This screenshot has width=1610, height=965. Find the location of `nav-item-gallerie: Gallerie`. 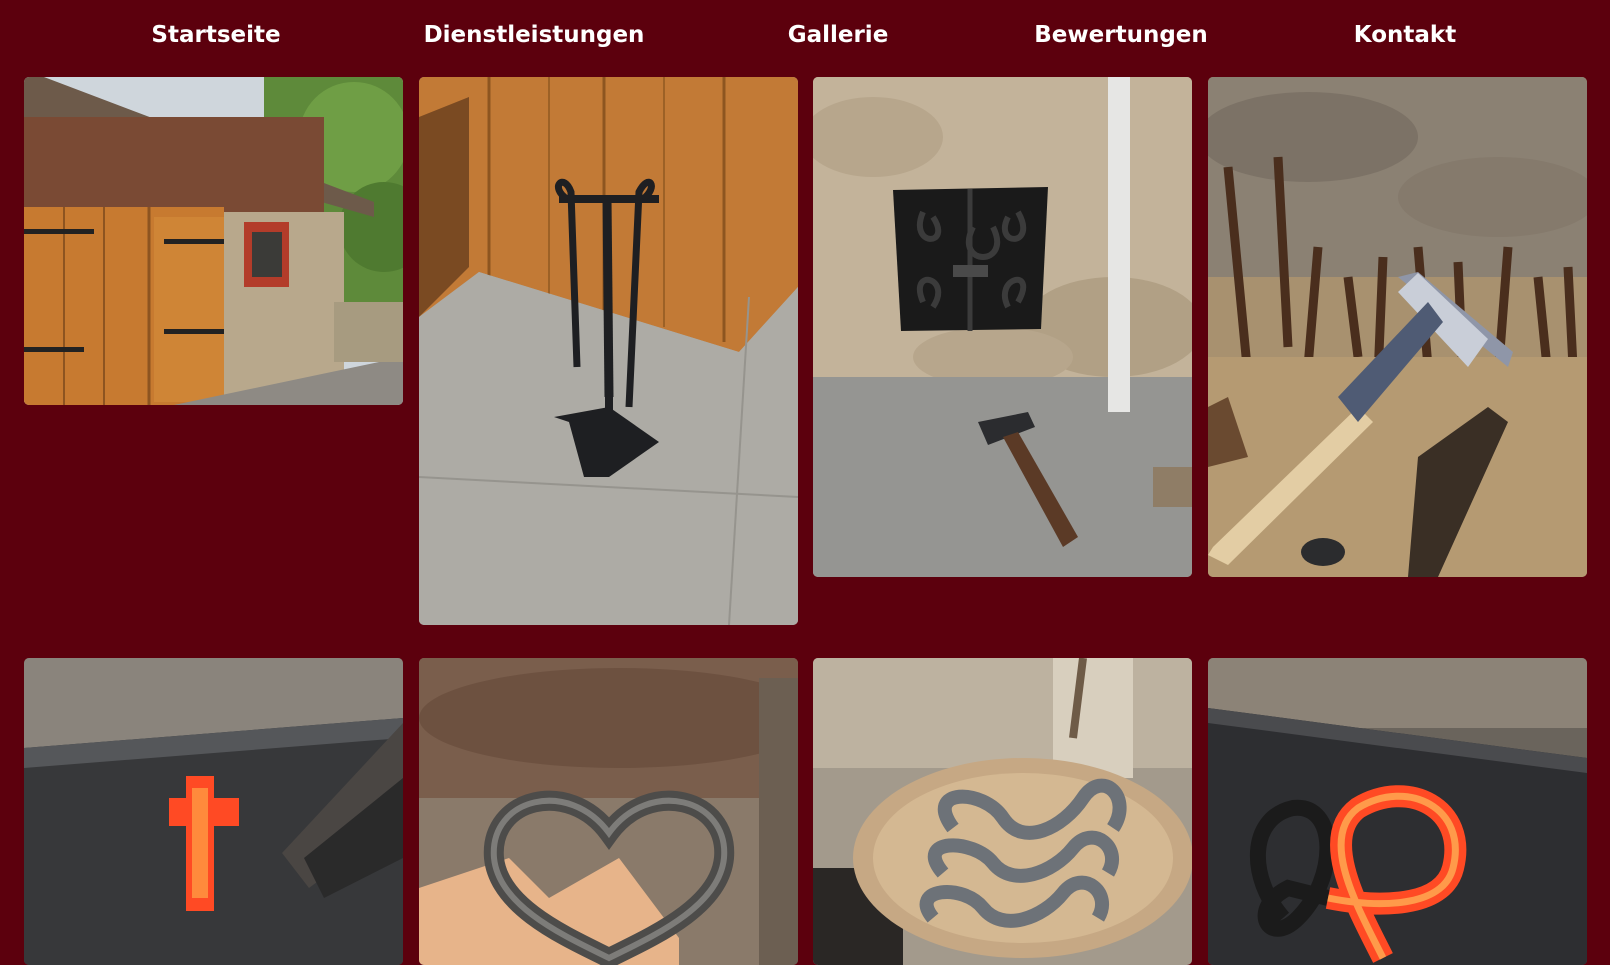

nav-item-gallerie: Gallerie is located at coordinates (838, 35).